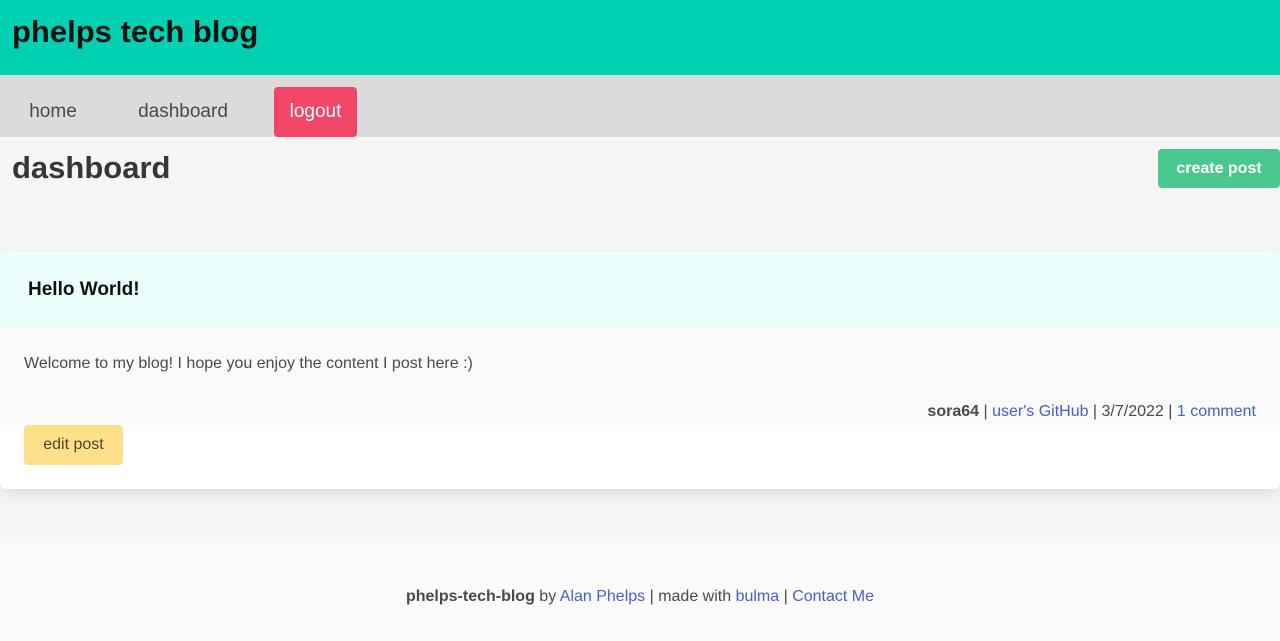 This screenshot has height=641, width=1280. I want to click on post-date: 3/7/2022, so click(1132, 411).